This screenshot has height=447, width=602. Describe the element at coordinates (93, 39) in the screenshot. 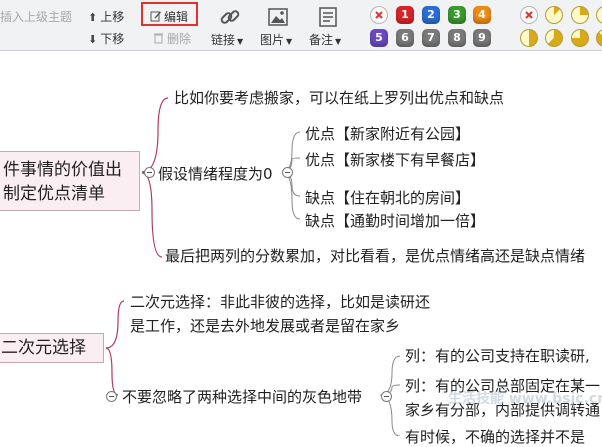

I see `arrow-down-icon: ⬇` at that location.